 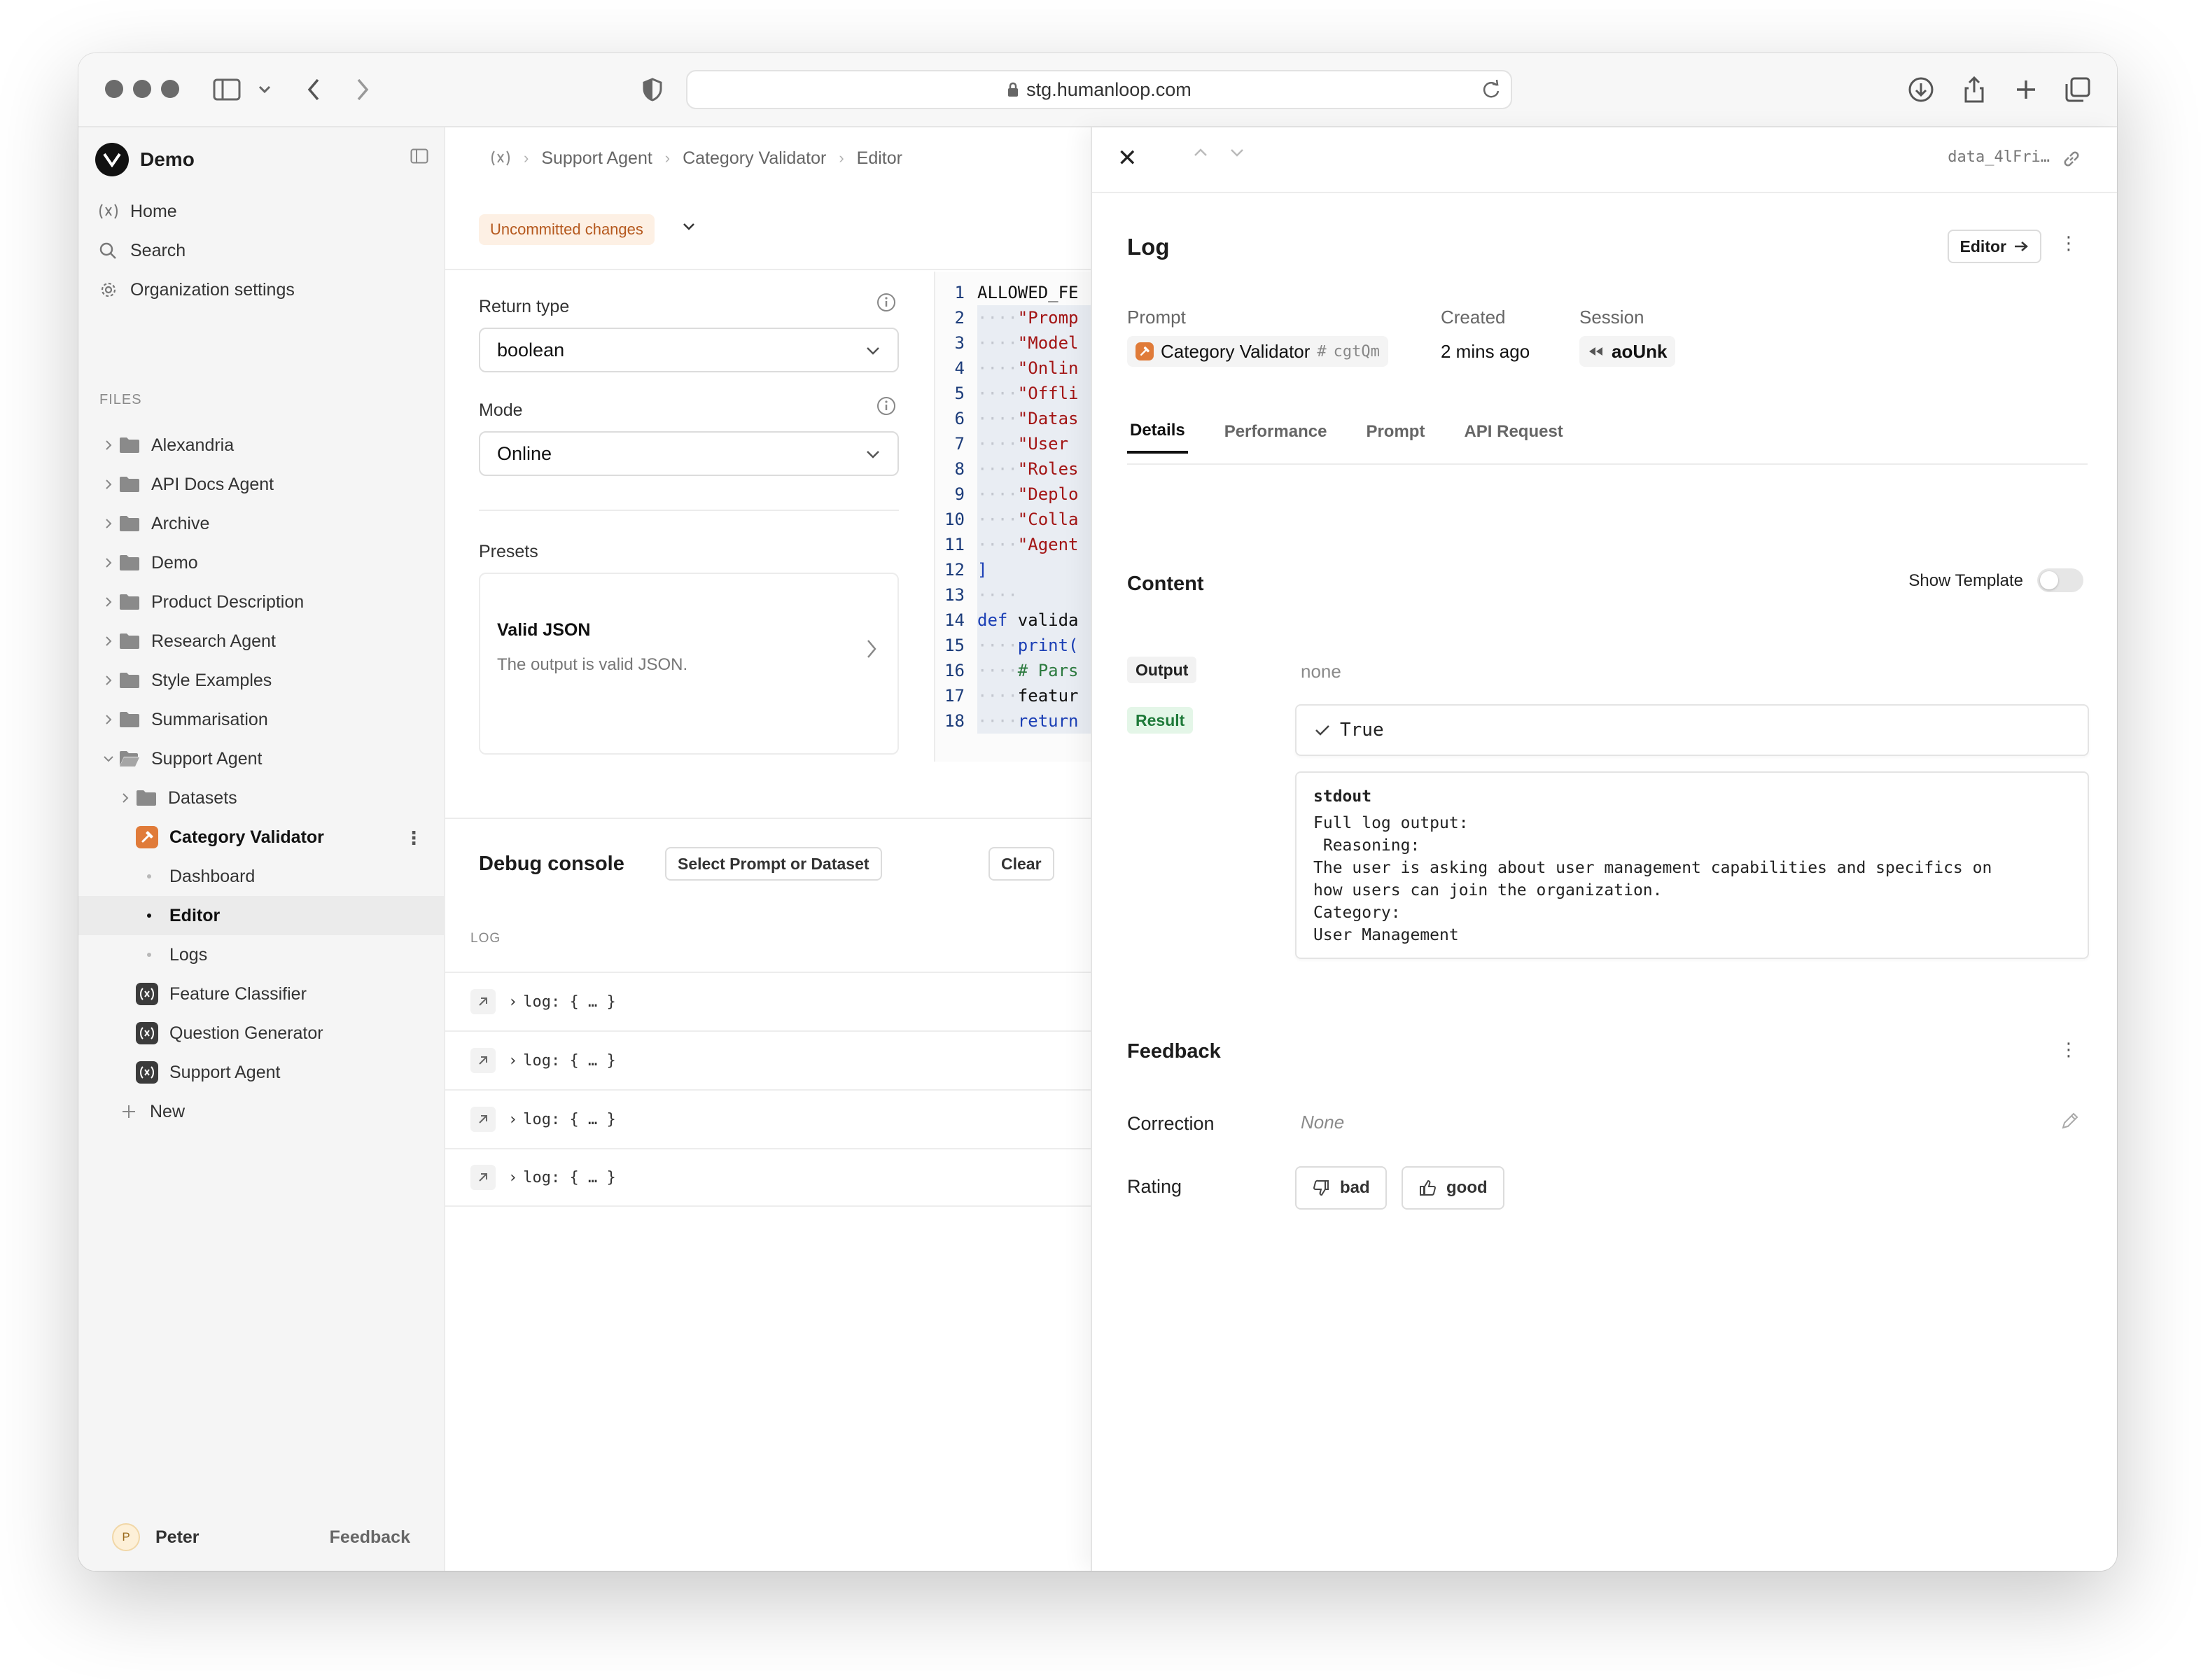 I want to click on tree-folder-archive: Archive, so click(x=261, y=523).